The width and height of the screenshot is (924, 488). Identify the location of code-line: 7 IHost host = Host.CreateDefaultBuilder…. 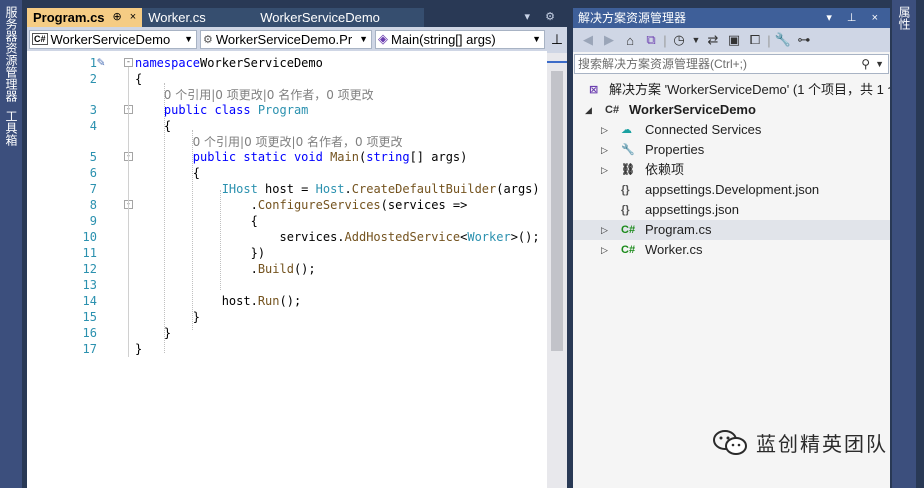
(287, 189).